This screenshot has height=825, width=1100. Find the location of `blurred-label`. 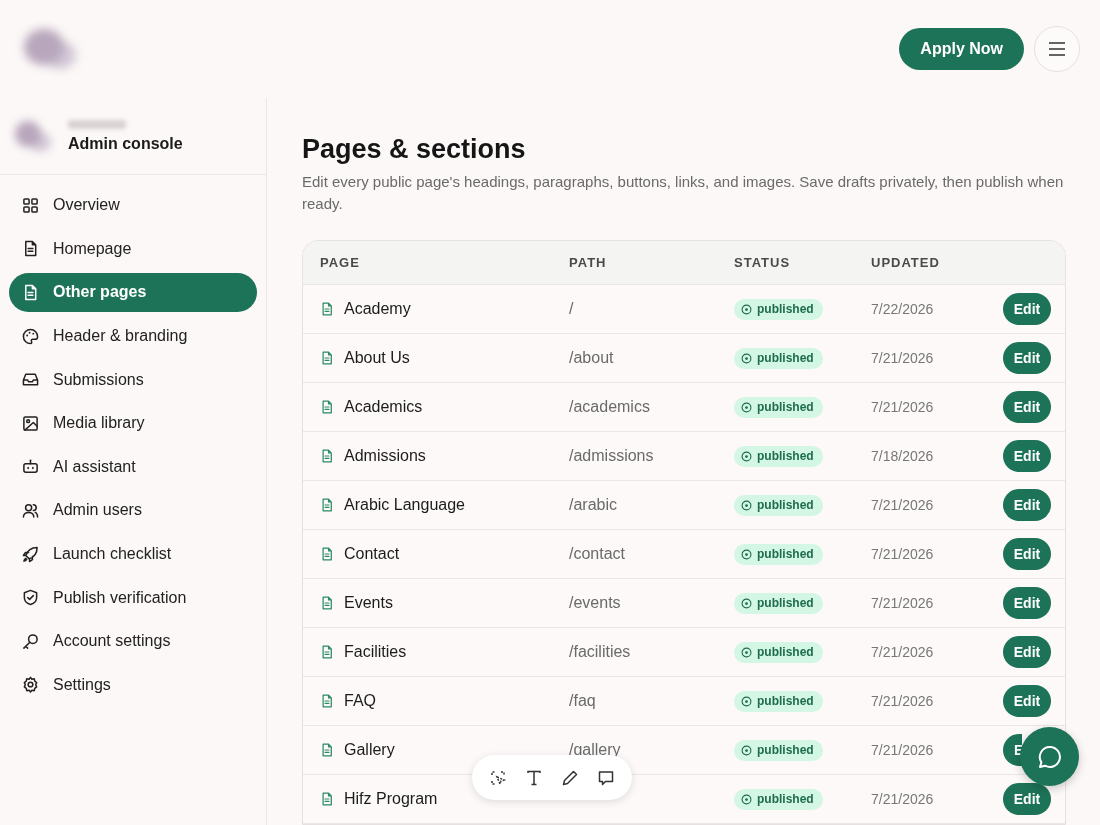

blurred-label is located at coordinates (97, 124).